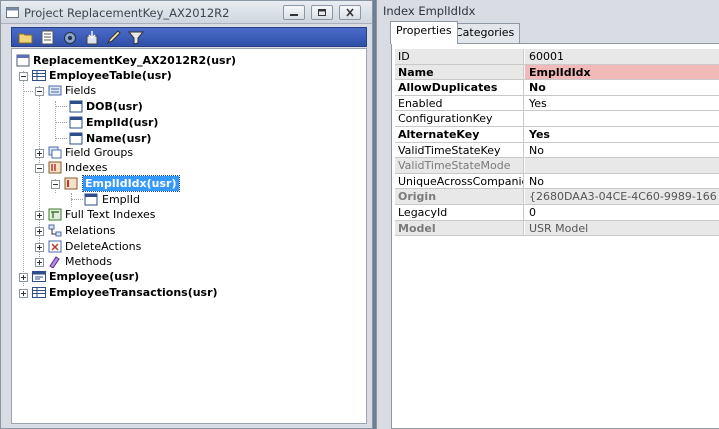  I want to click on property-name: Model, so click(459, 228).